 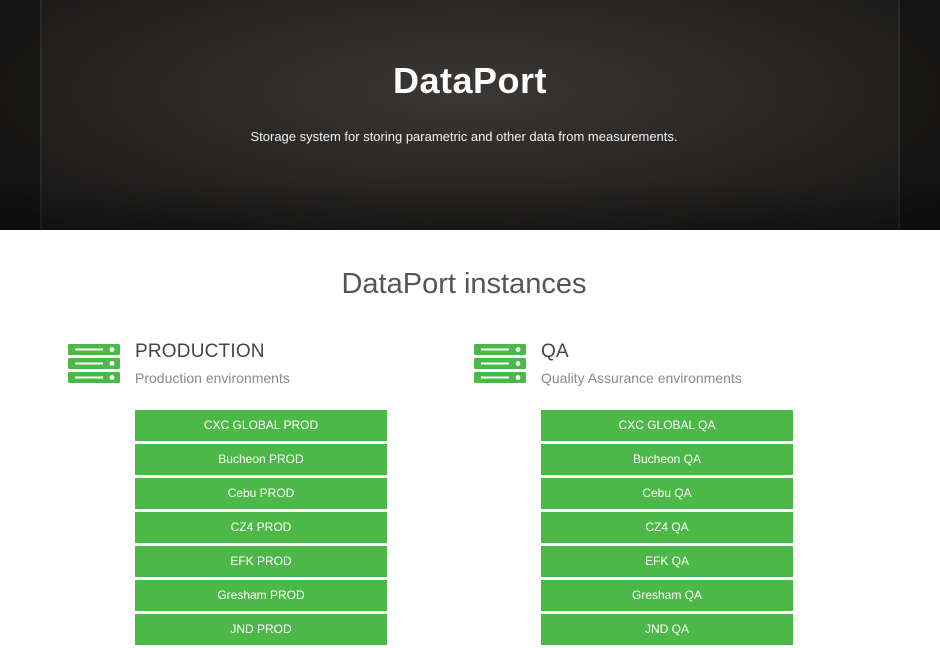 I want to click on list-item: EFK QA, so click(x=667, y=561).